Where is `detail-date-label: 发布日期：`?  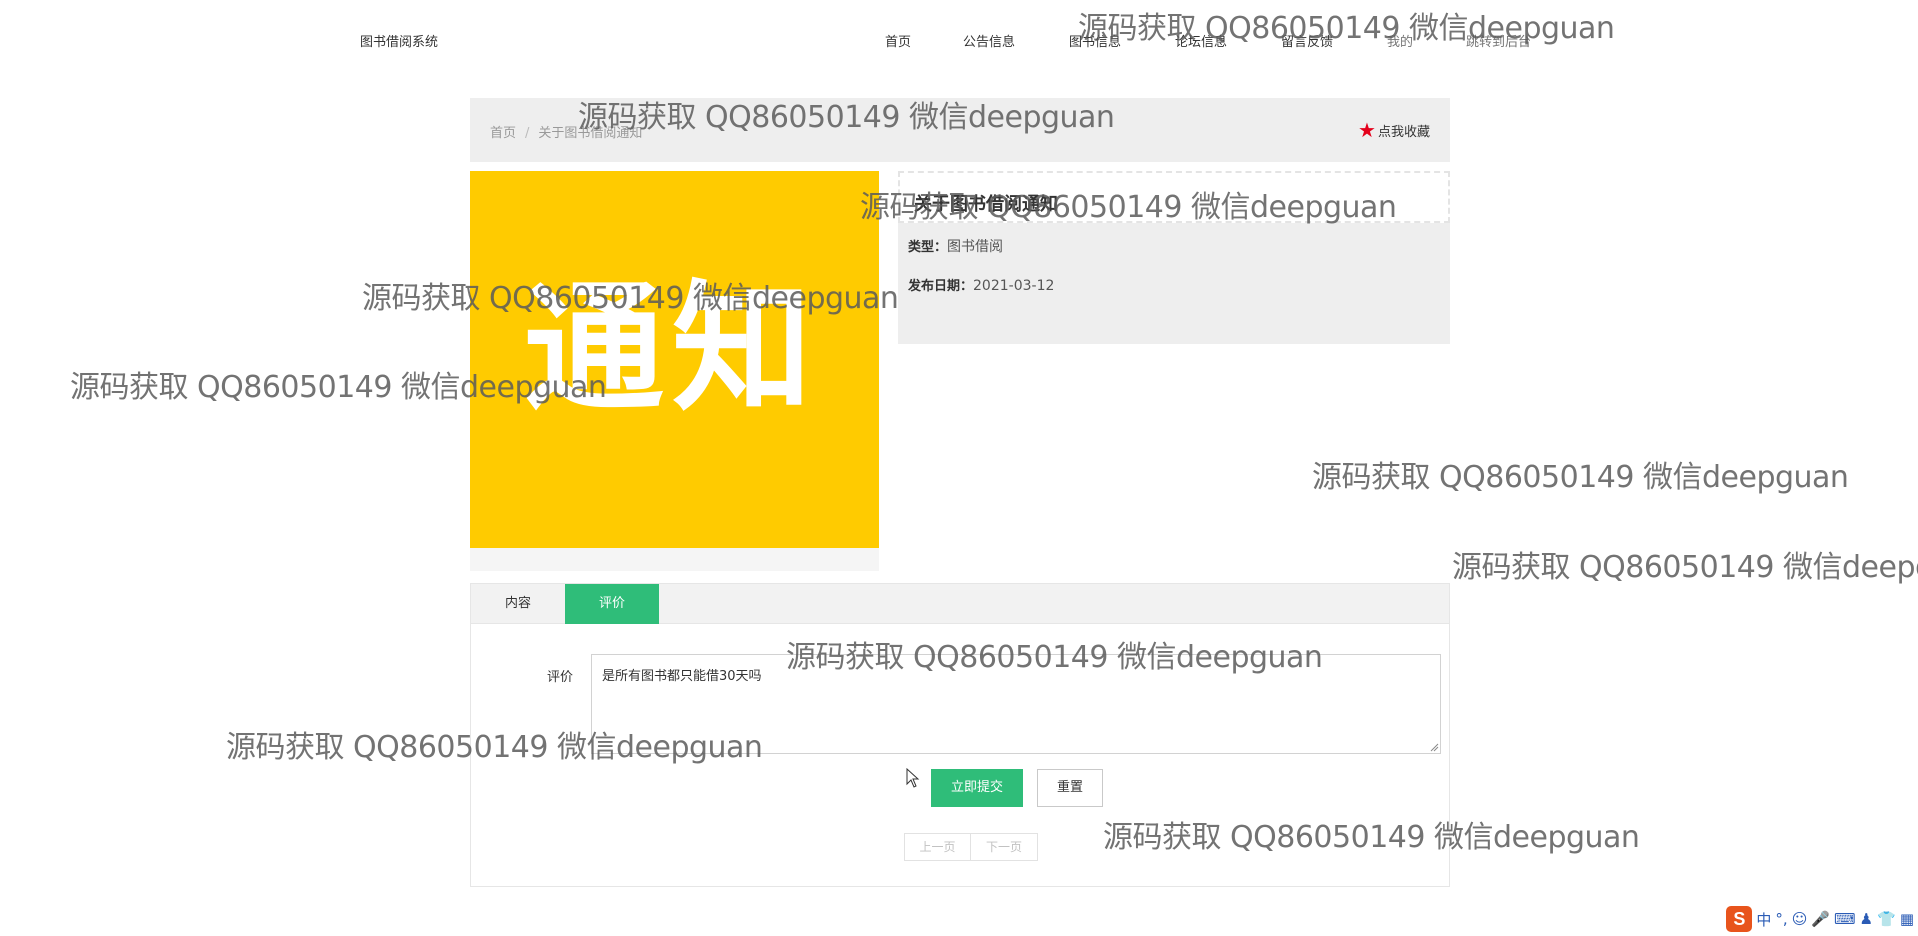 detail-date-label: 发布日期： is located at coordinates (941, 286).